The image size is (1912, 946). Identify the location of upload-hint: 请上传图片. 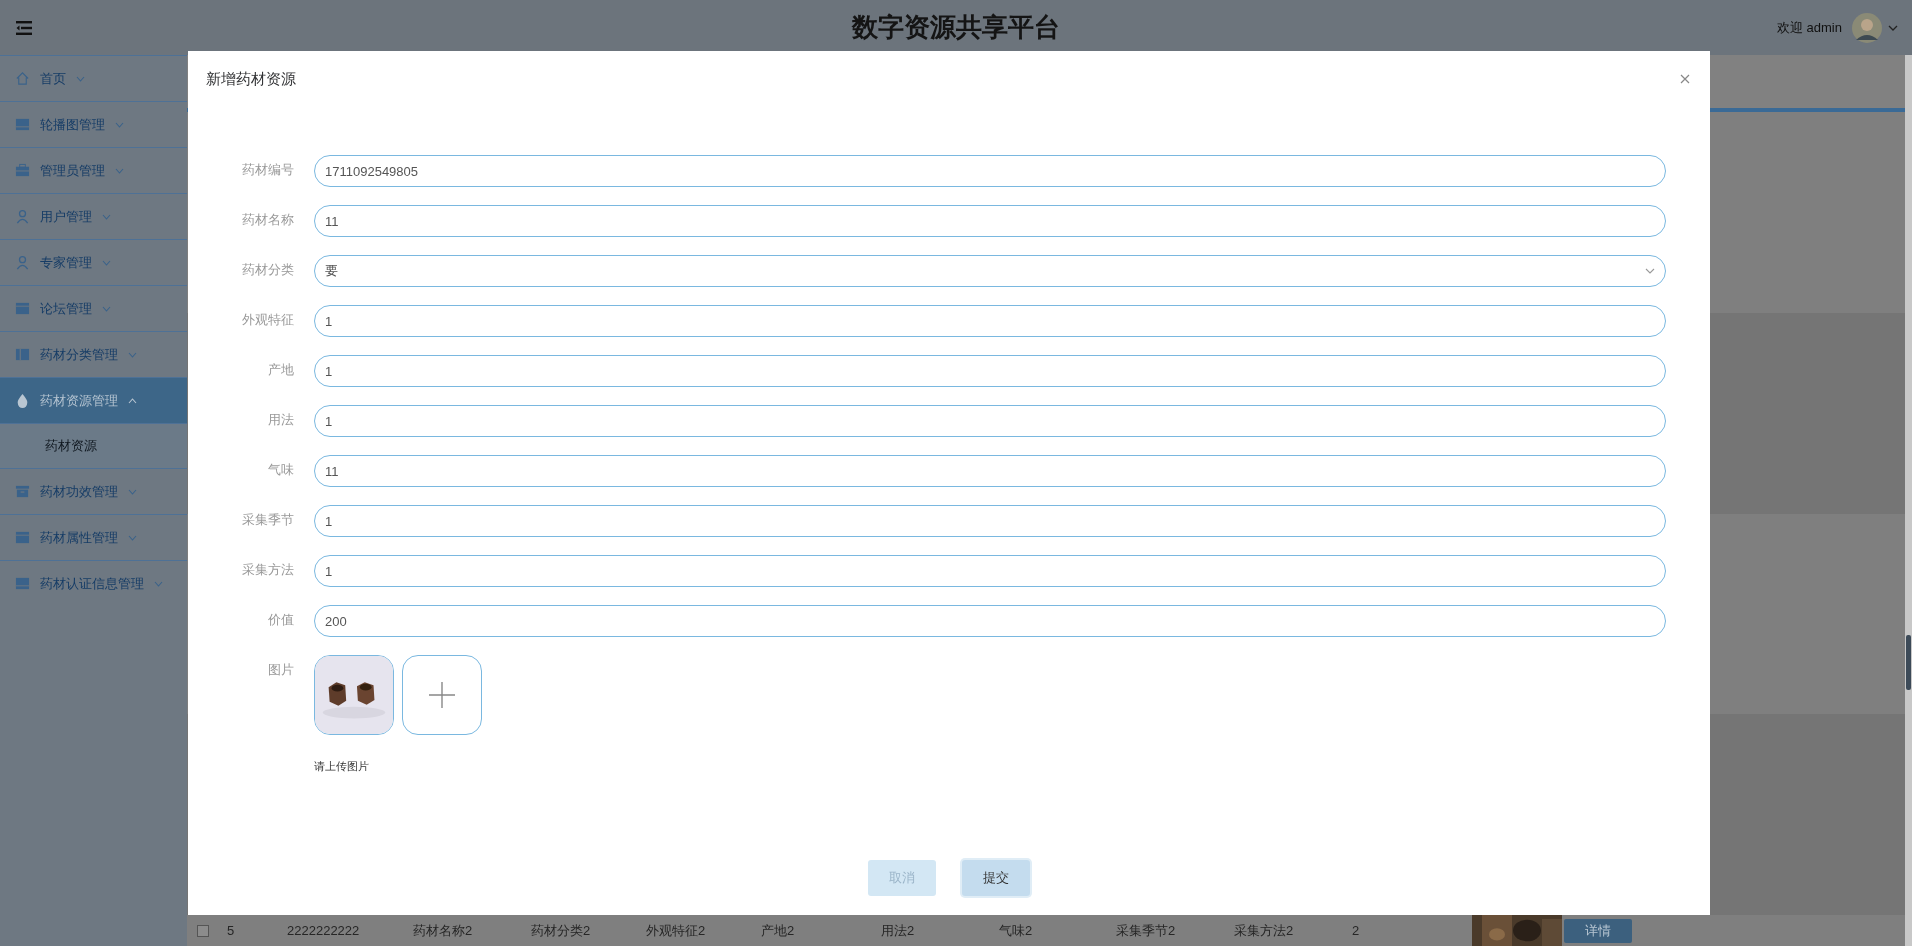
(342, 766).